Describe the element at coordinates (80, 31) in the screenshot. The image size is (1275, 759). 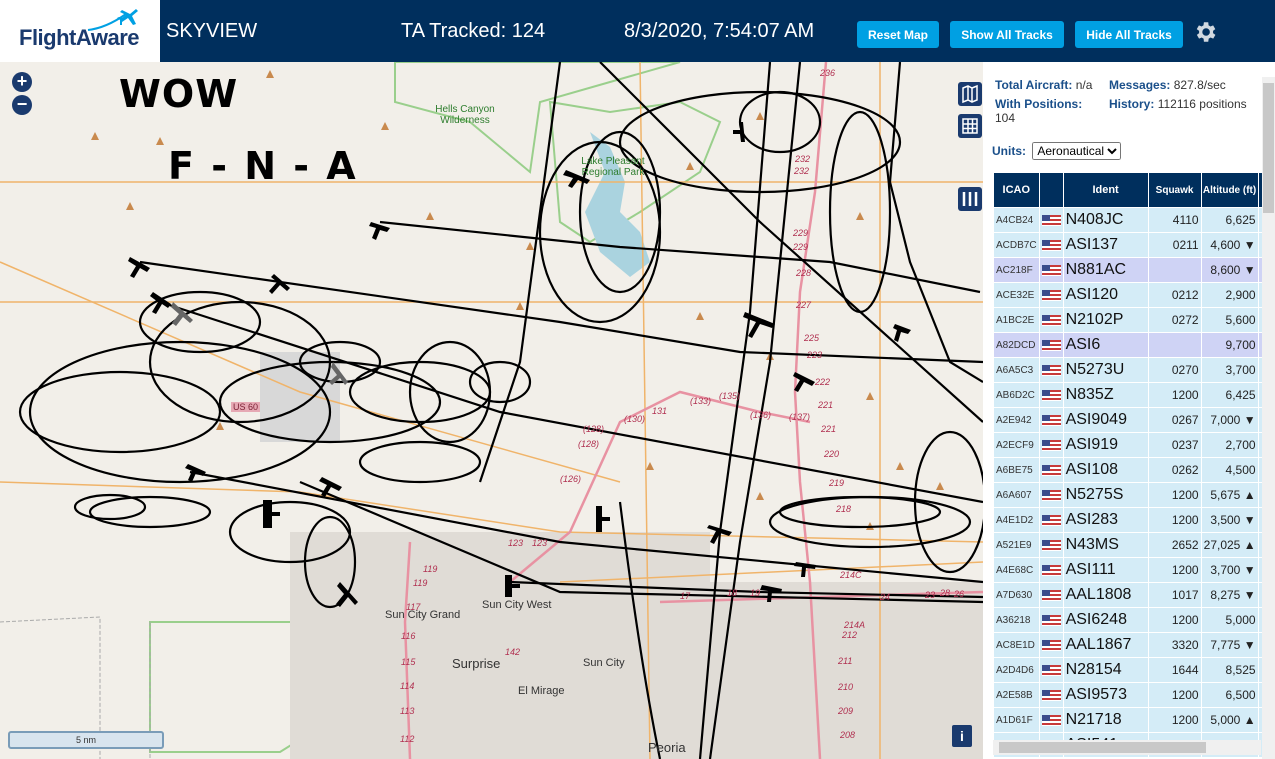
I see `flightaware-logo: FlightAware` at that location.